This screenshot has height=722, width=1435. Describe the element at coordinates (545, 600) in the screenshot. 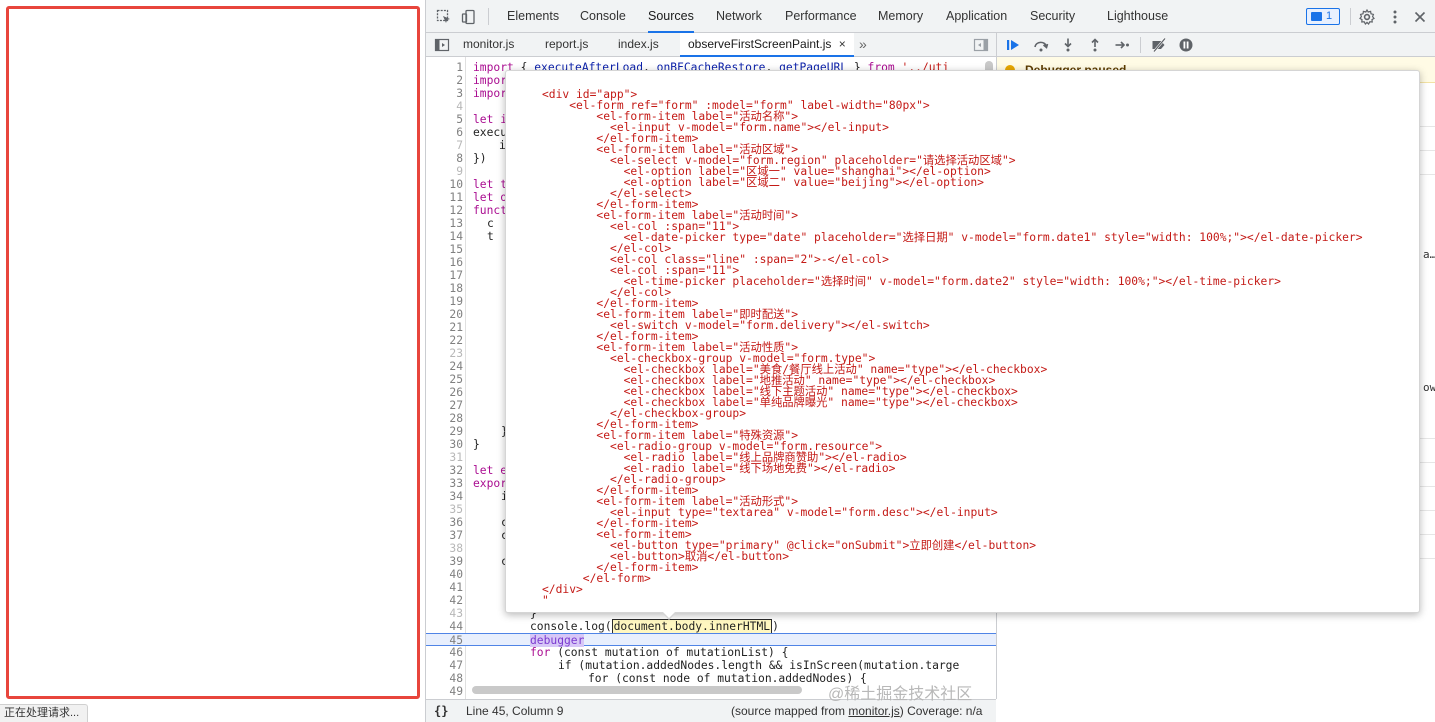

I see `popover-line: "` at that location.